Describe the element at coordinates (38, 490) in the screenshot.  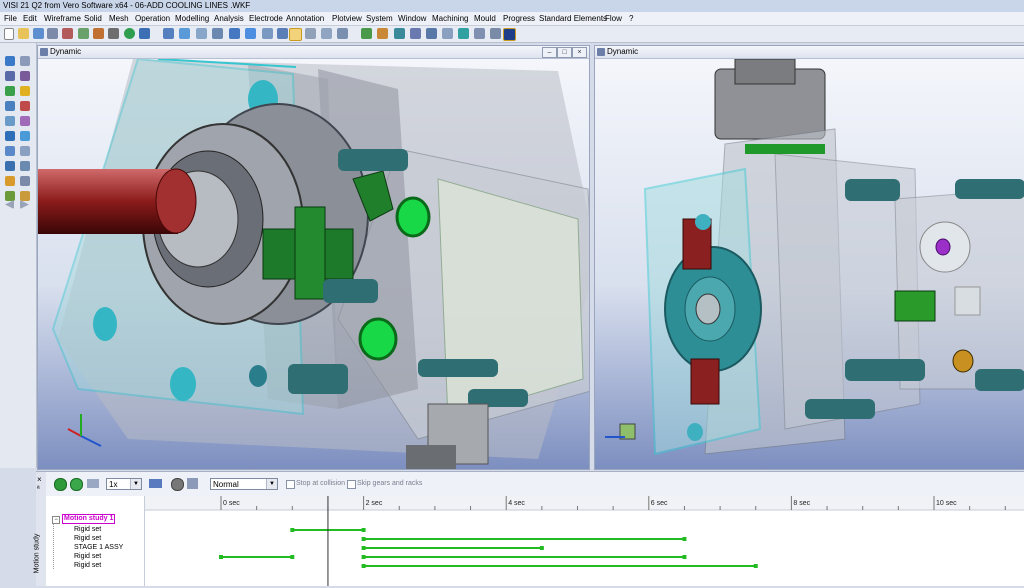
I see `panel-pin-icon: ª` at that location.